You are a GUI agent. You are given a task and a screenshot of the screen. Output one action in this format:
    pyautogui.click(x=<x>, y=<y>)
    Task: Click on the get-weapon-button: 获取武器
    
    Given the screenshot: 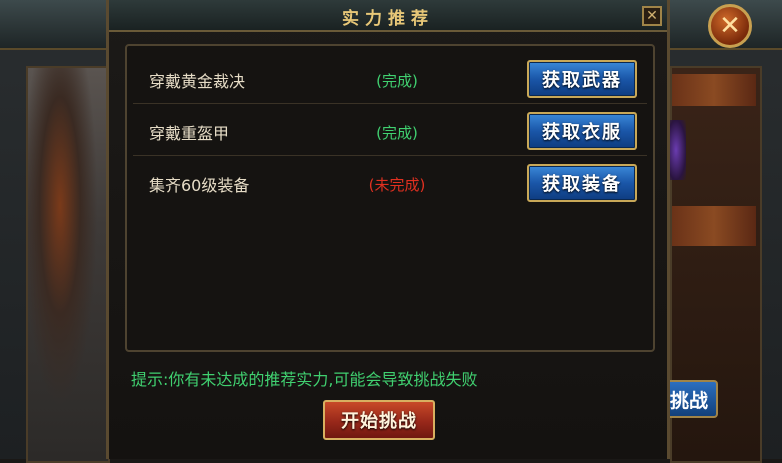 What is the action you would take?
    pyautogui.click(x=582, y=79)
    